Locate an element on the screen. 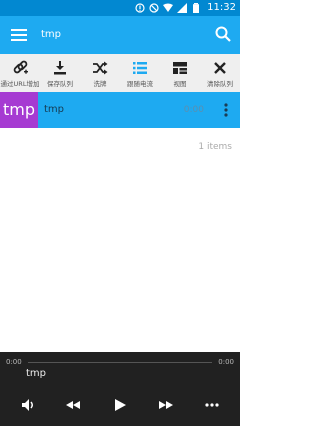 Image resolution: width=320 pixels, height=426 pixels. track-thumbnail: tmp is located at coordinates (19, 110).